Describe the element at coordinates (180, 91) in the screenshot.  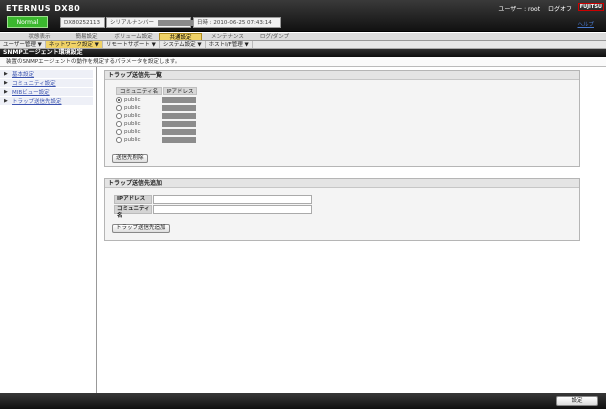
I see `column-header-ip: IPアドレス` at that location.